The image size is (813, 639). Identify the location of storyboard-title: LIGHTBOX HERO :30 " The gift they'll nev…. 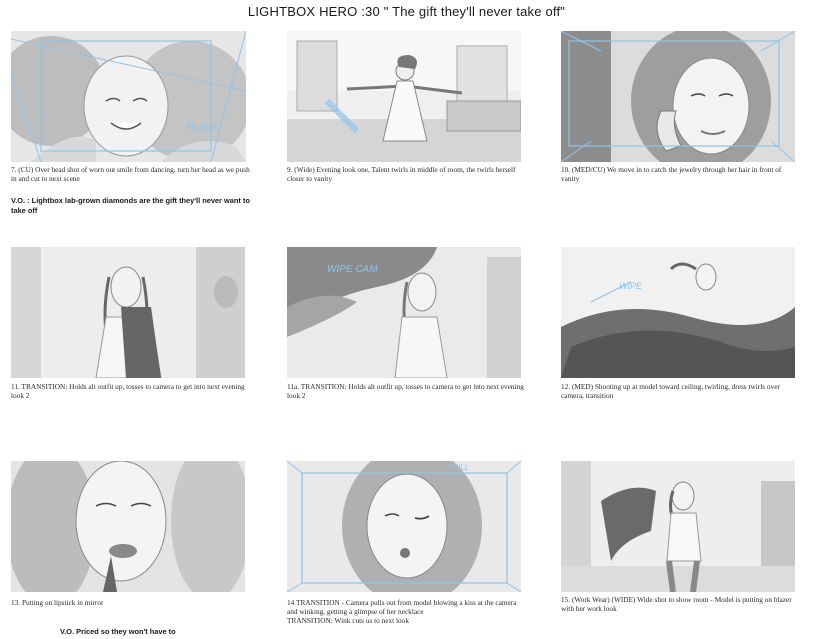
(406, 11).